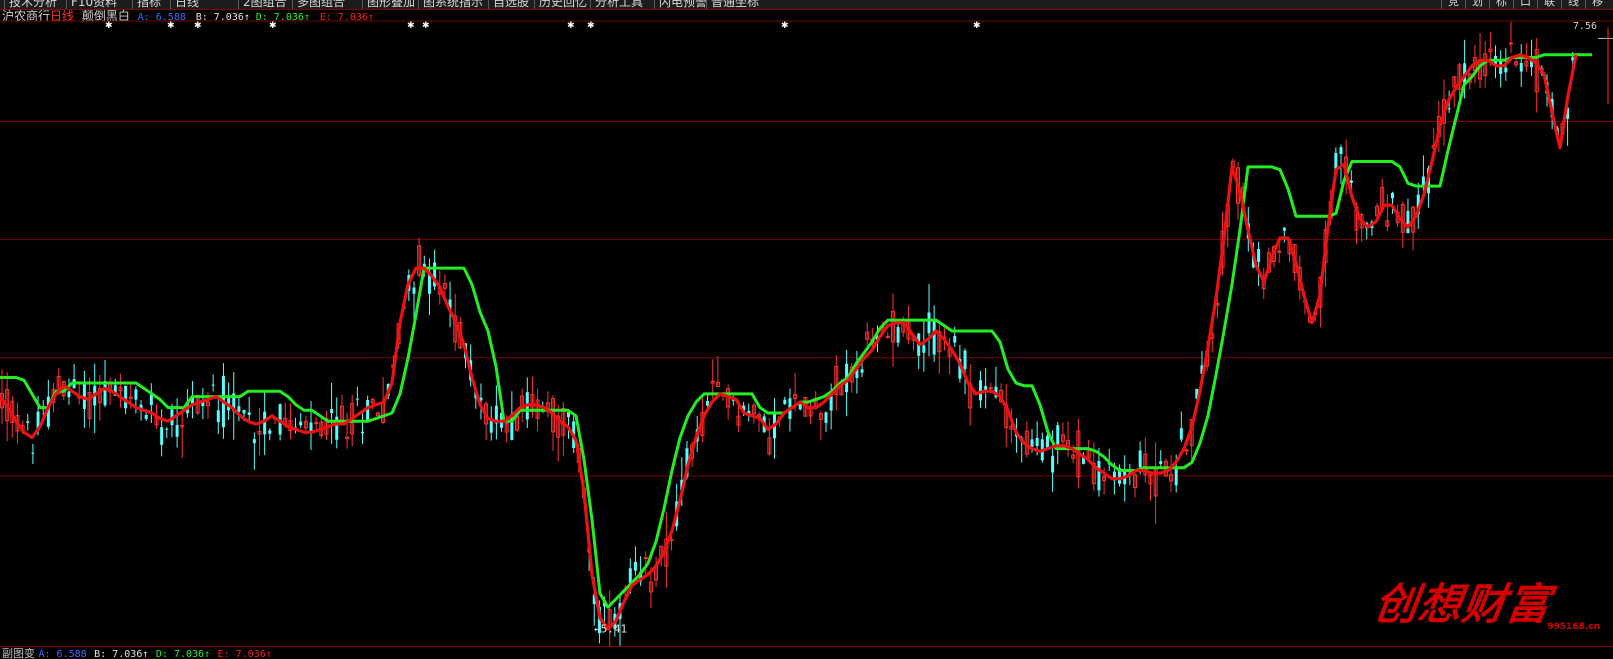 This screenshot has height=659, width=1613. I want to click on low-price-label: ←5.41, so click(610, 628).